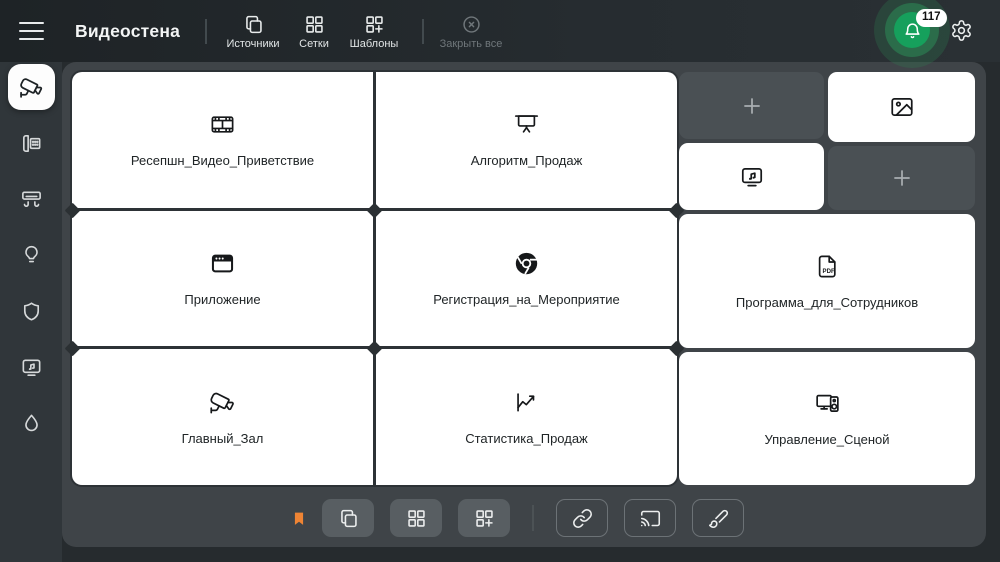 The height and width of the screenshot is (562, 1000). I want to click on tile-label: Главный_Зал, so click(222, 438).